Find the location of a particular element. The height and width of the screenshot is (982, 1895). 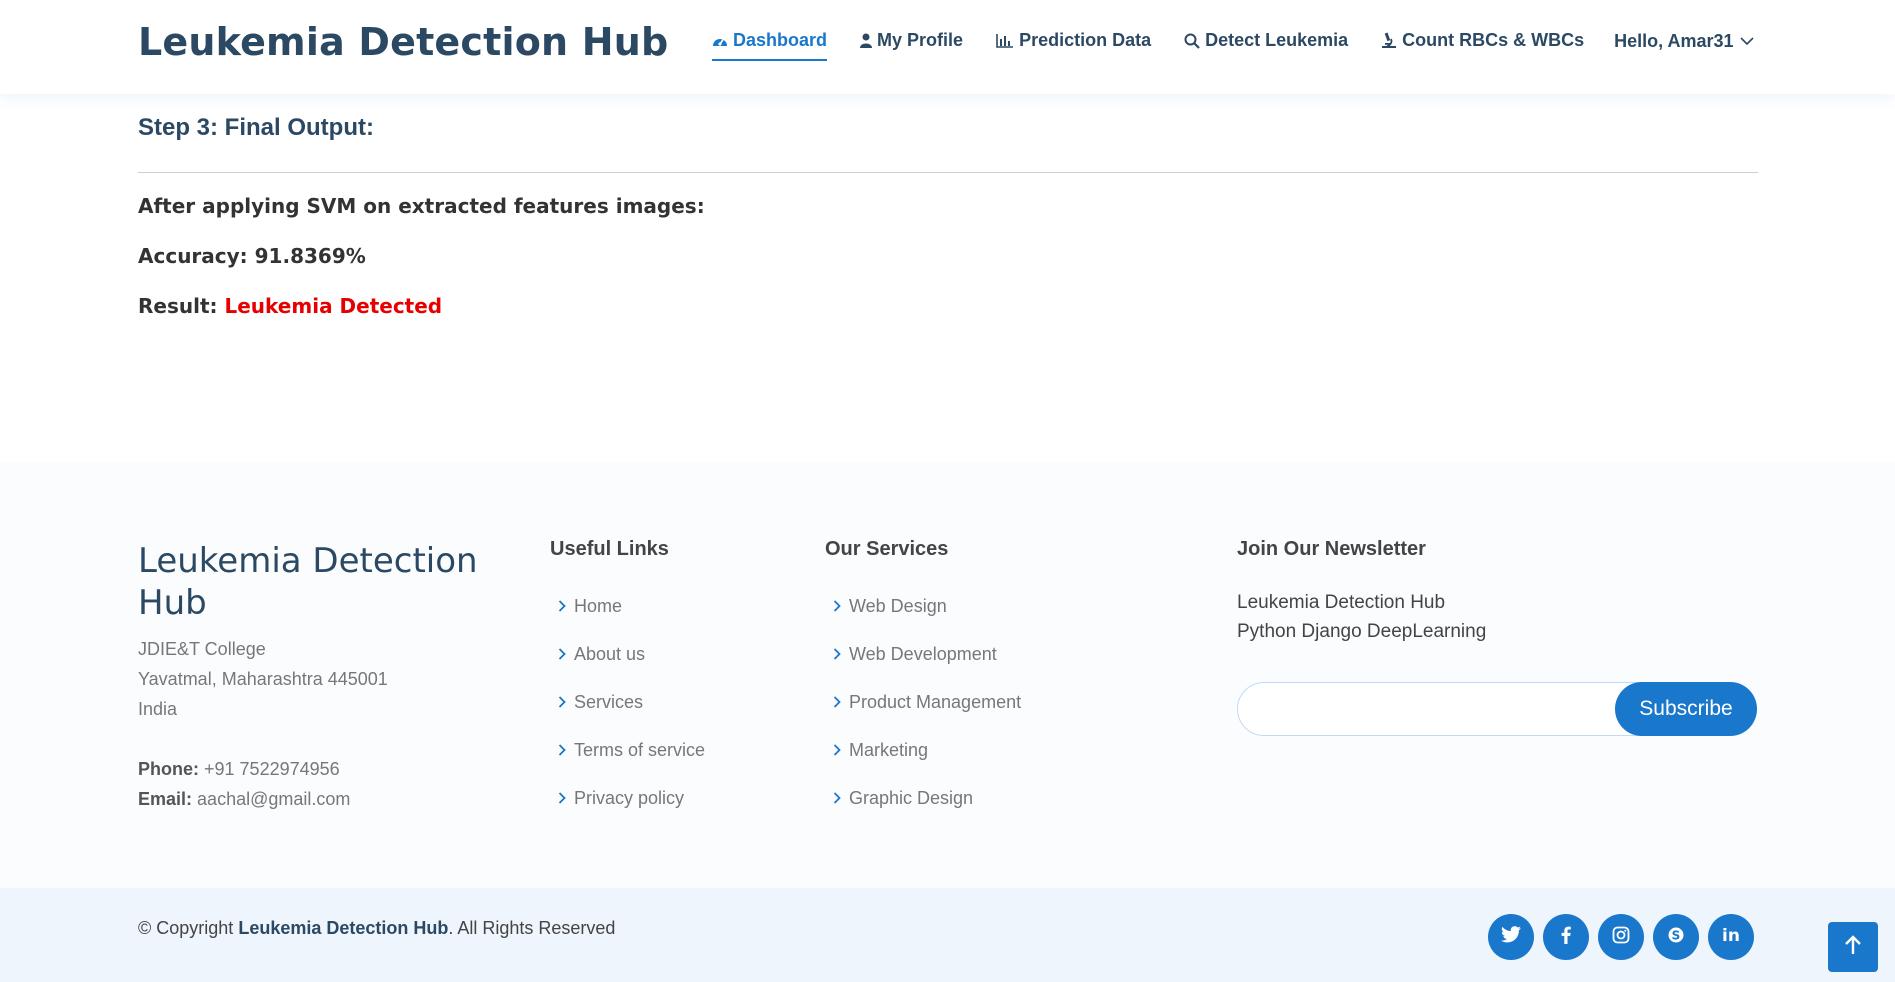

footer-link-about: About us is located at coordinates (627, 654).